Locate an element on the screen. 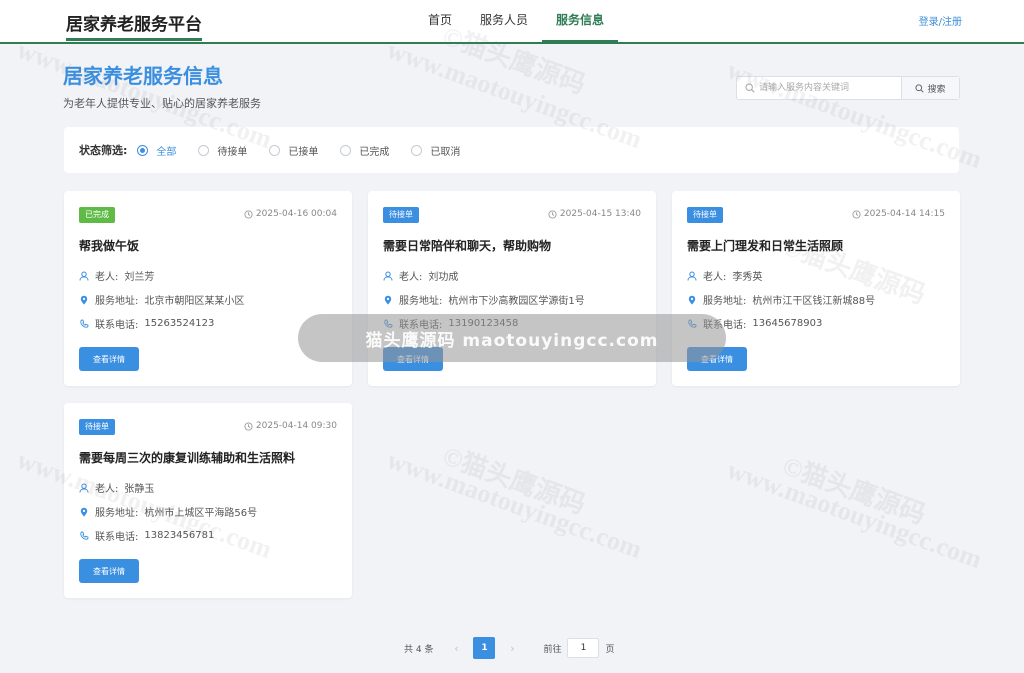 This screenshot has width=1024, height=673. goto-label: 前往 is located at coordinates (552, 649).